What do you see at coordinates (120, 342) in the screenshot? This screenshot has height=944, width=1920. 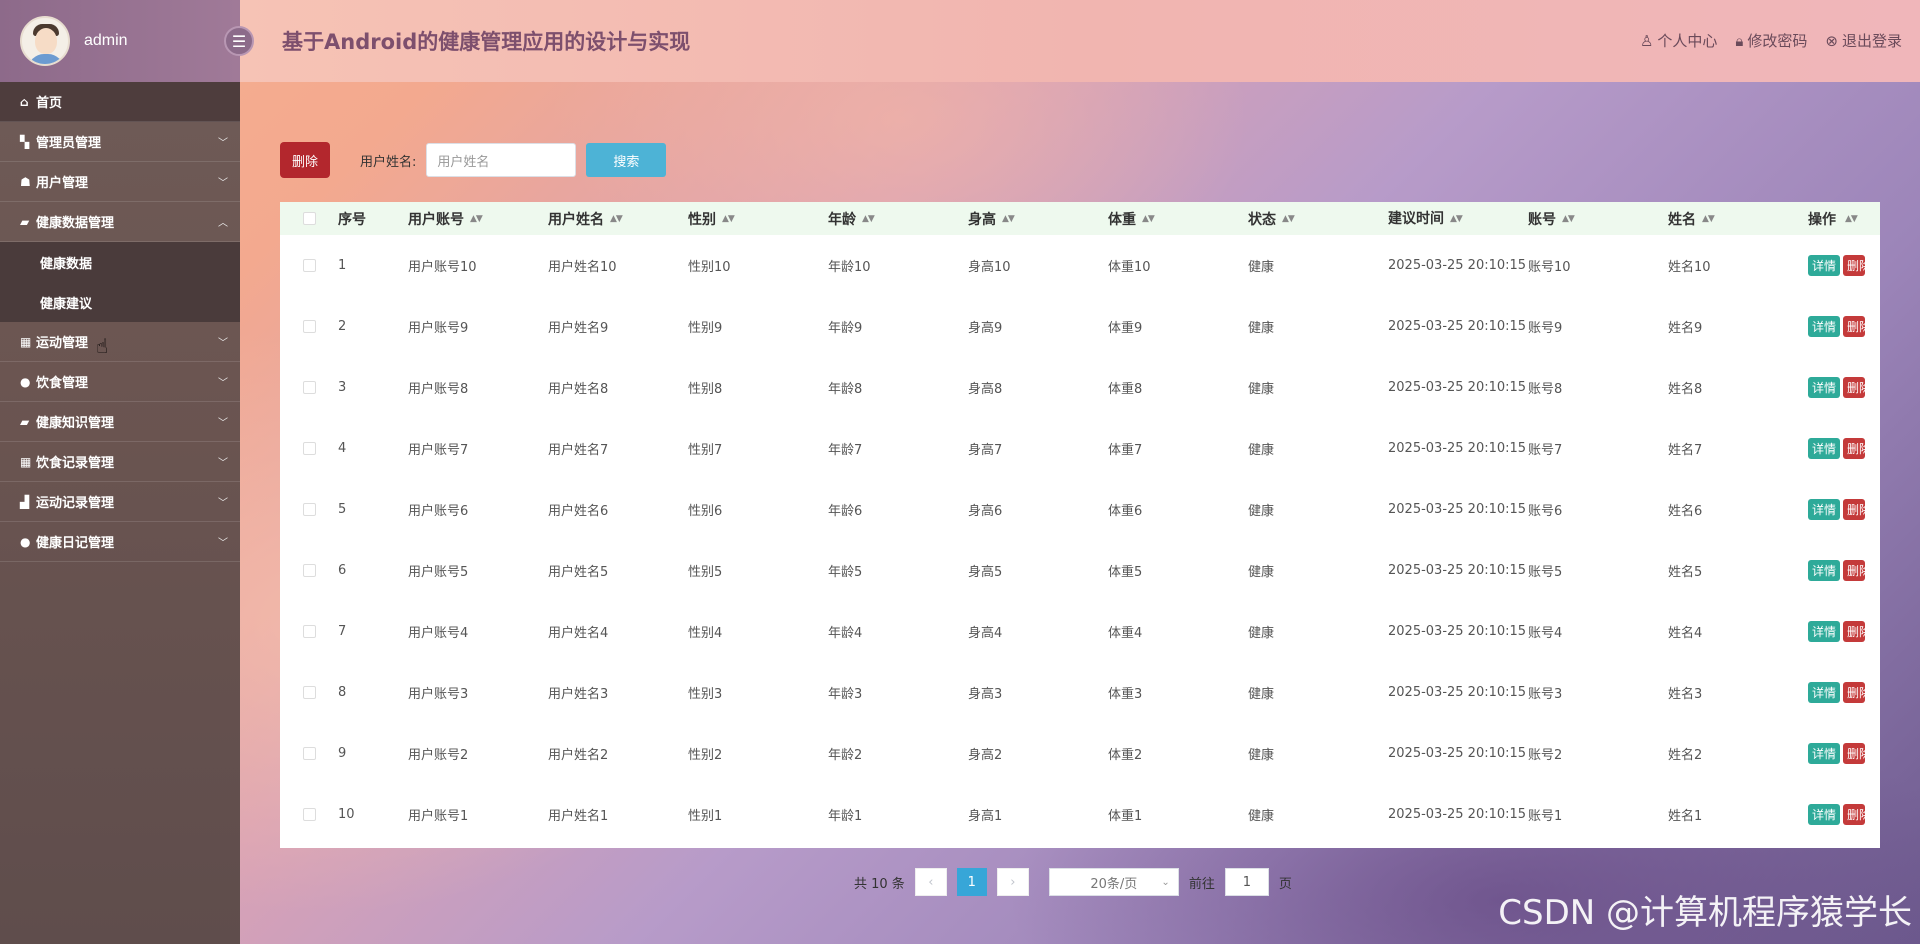 I see `sidebar-item: ▦ 运动管理 ﹀` at bounding box center [120, 342].